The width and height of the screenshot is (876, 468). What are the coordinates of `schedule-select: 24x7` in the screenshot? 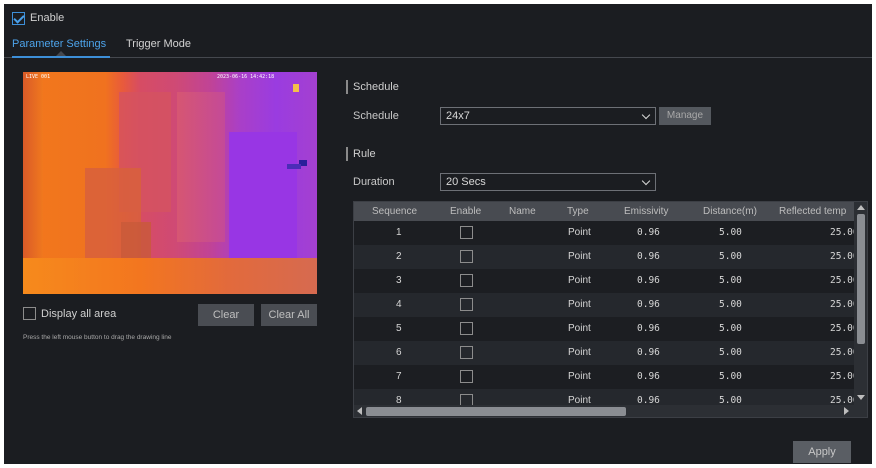 It's located at (548, 116).